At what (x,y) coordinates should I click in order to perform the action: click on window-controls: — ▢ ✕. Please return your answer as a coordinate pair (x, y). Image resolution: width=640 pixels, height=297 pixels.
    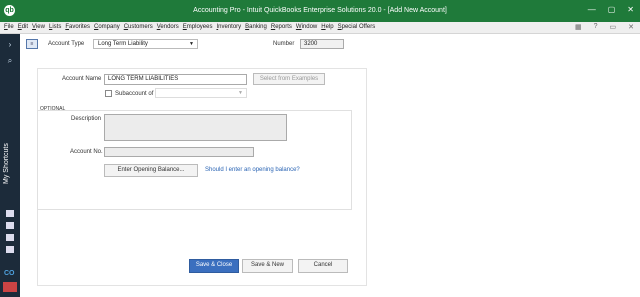
    Looking at the image, I should click on (611, 9).